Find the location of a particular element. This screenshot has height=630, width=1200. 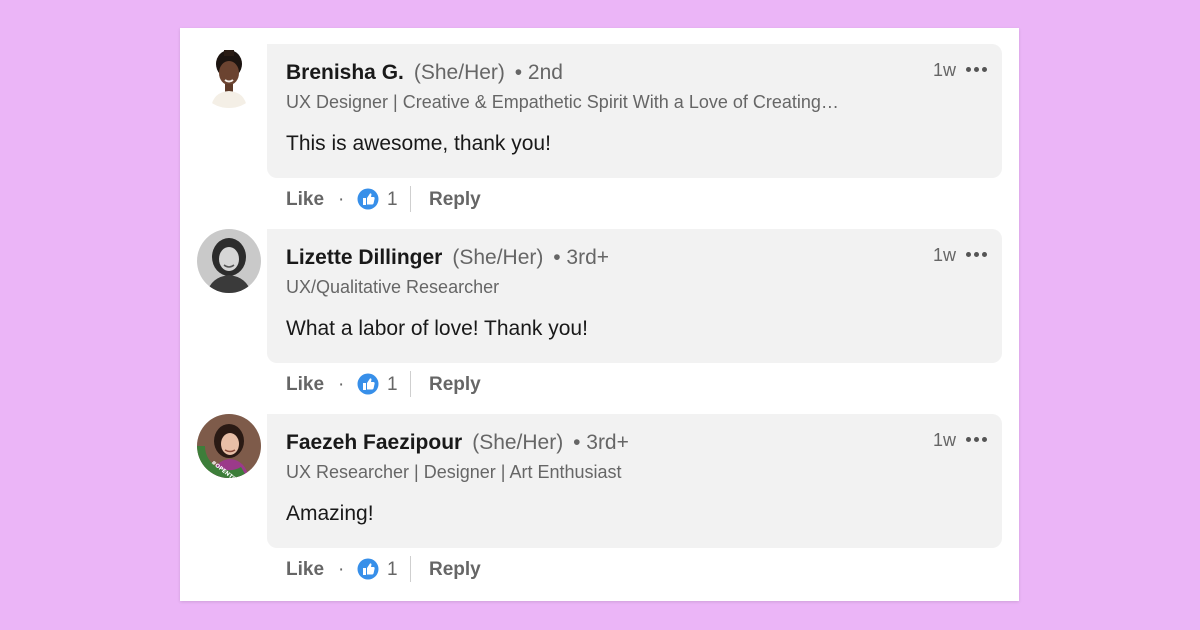

author-line: Brenisha G. (She/Her) • 2nd is located at coordinates (424, 73).